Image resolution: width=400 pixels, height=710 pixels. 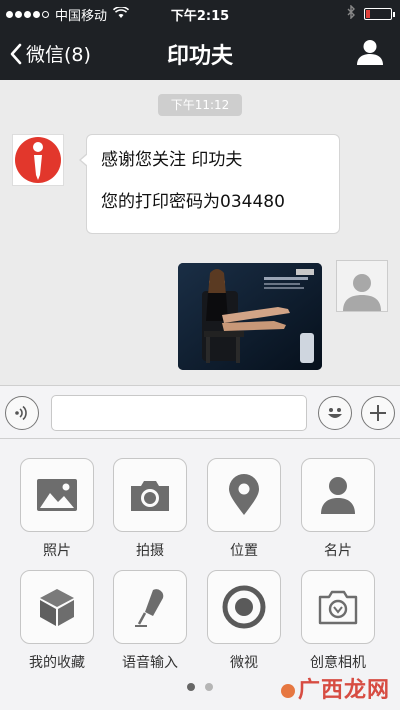 I want to click on cloud-icon, so click(x=287, y=691).